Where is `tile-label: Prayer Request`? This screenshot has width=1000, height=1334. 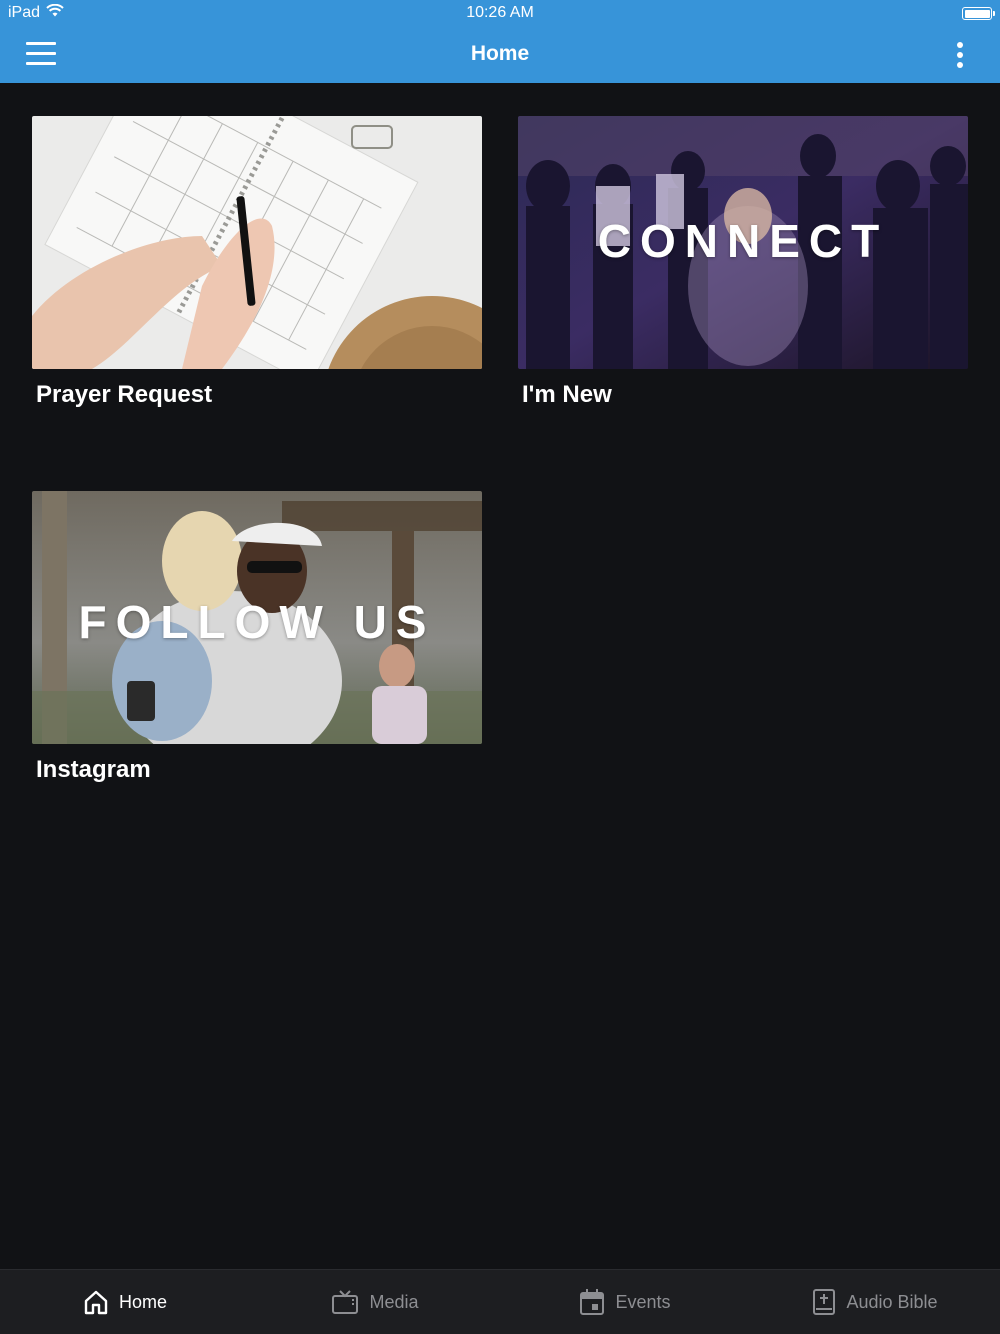
tile-label: Prayer Request is located at coordinates (124, 394).